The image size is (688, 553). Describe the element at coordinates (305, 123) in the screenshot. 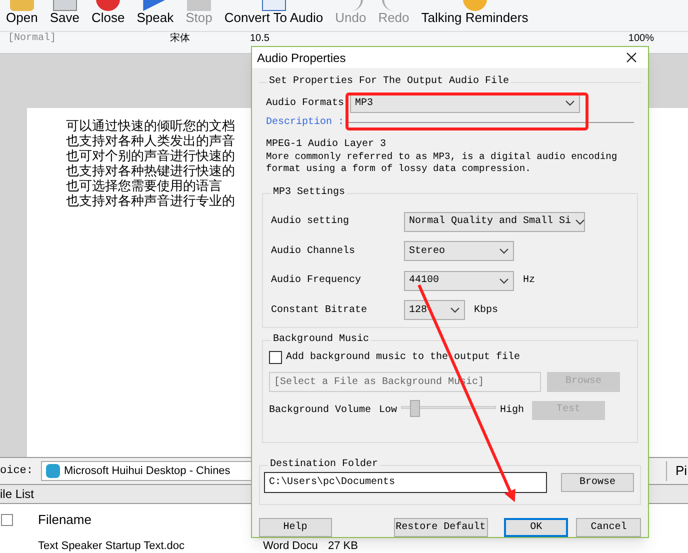

I see `description-label: Description :` at that location.